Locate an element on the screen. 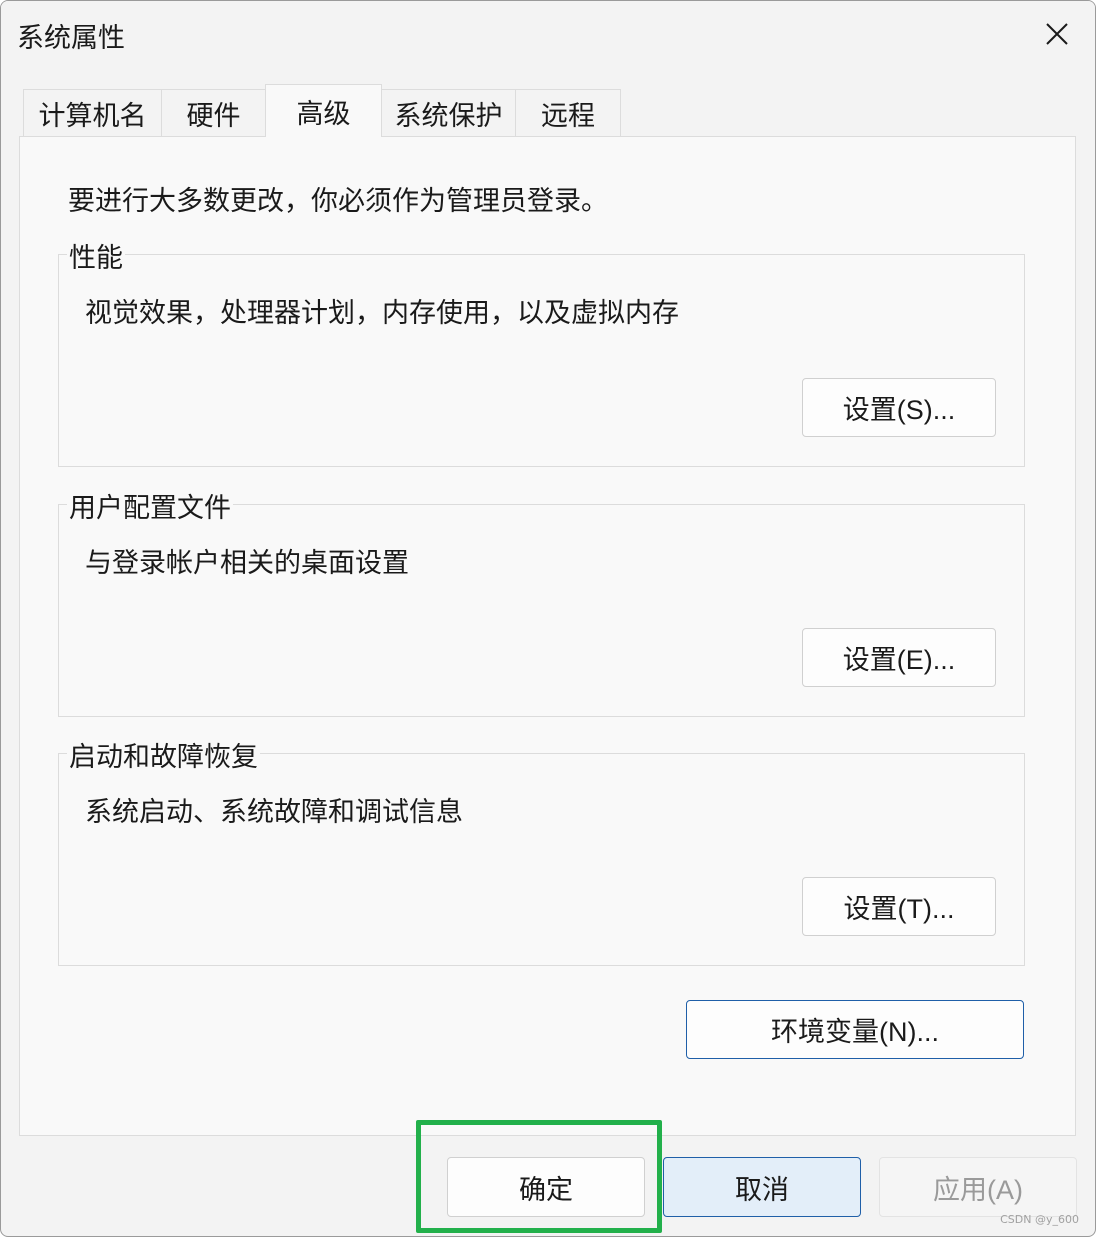 This screenshot has width=1096, height=1237. tab-hardware: 硬件 is located at coordinates (213, 113).